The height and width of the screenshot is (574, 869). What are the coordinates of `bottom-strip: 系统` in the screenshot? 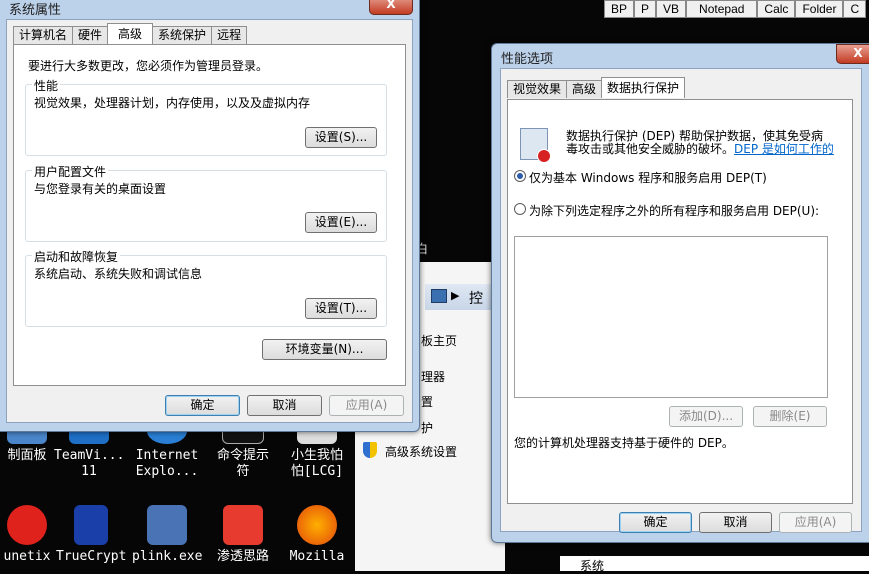 It's located at (714, 564).